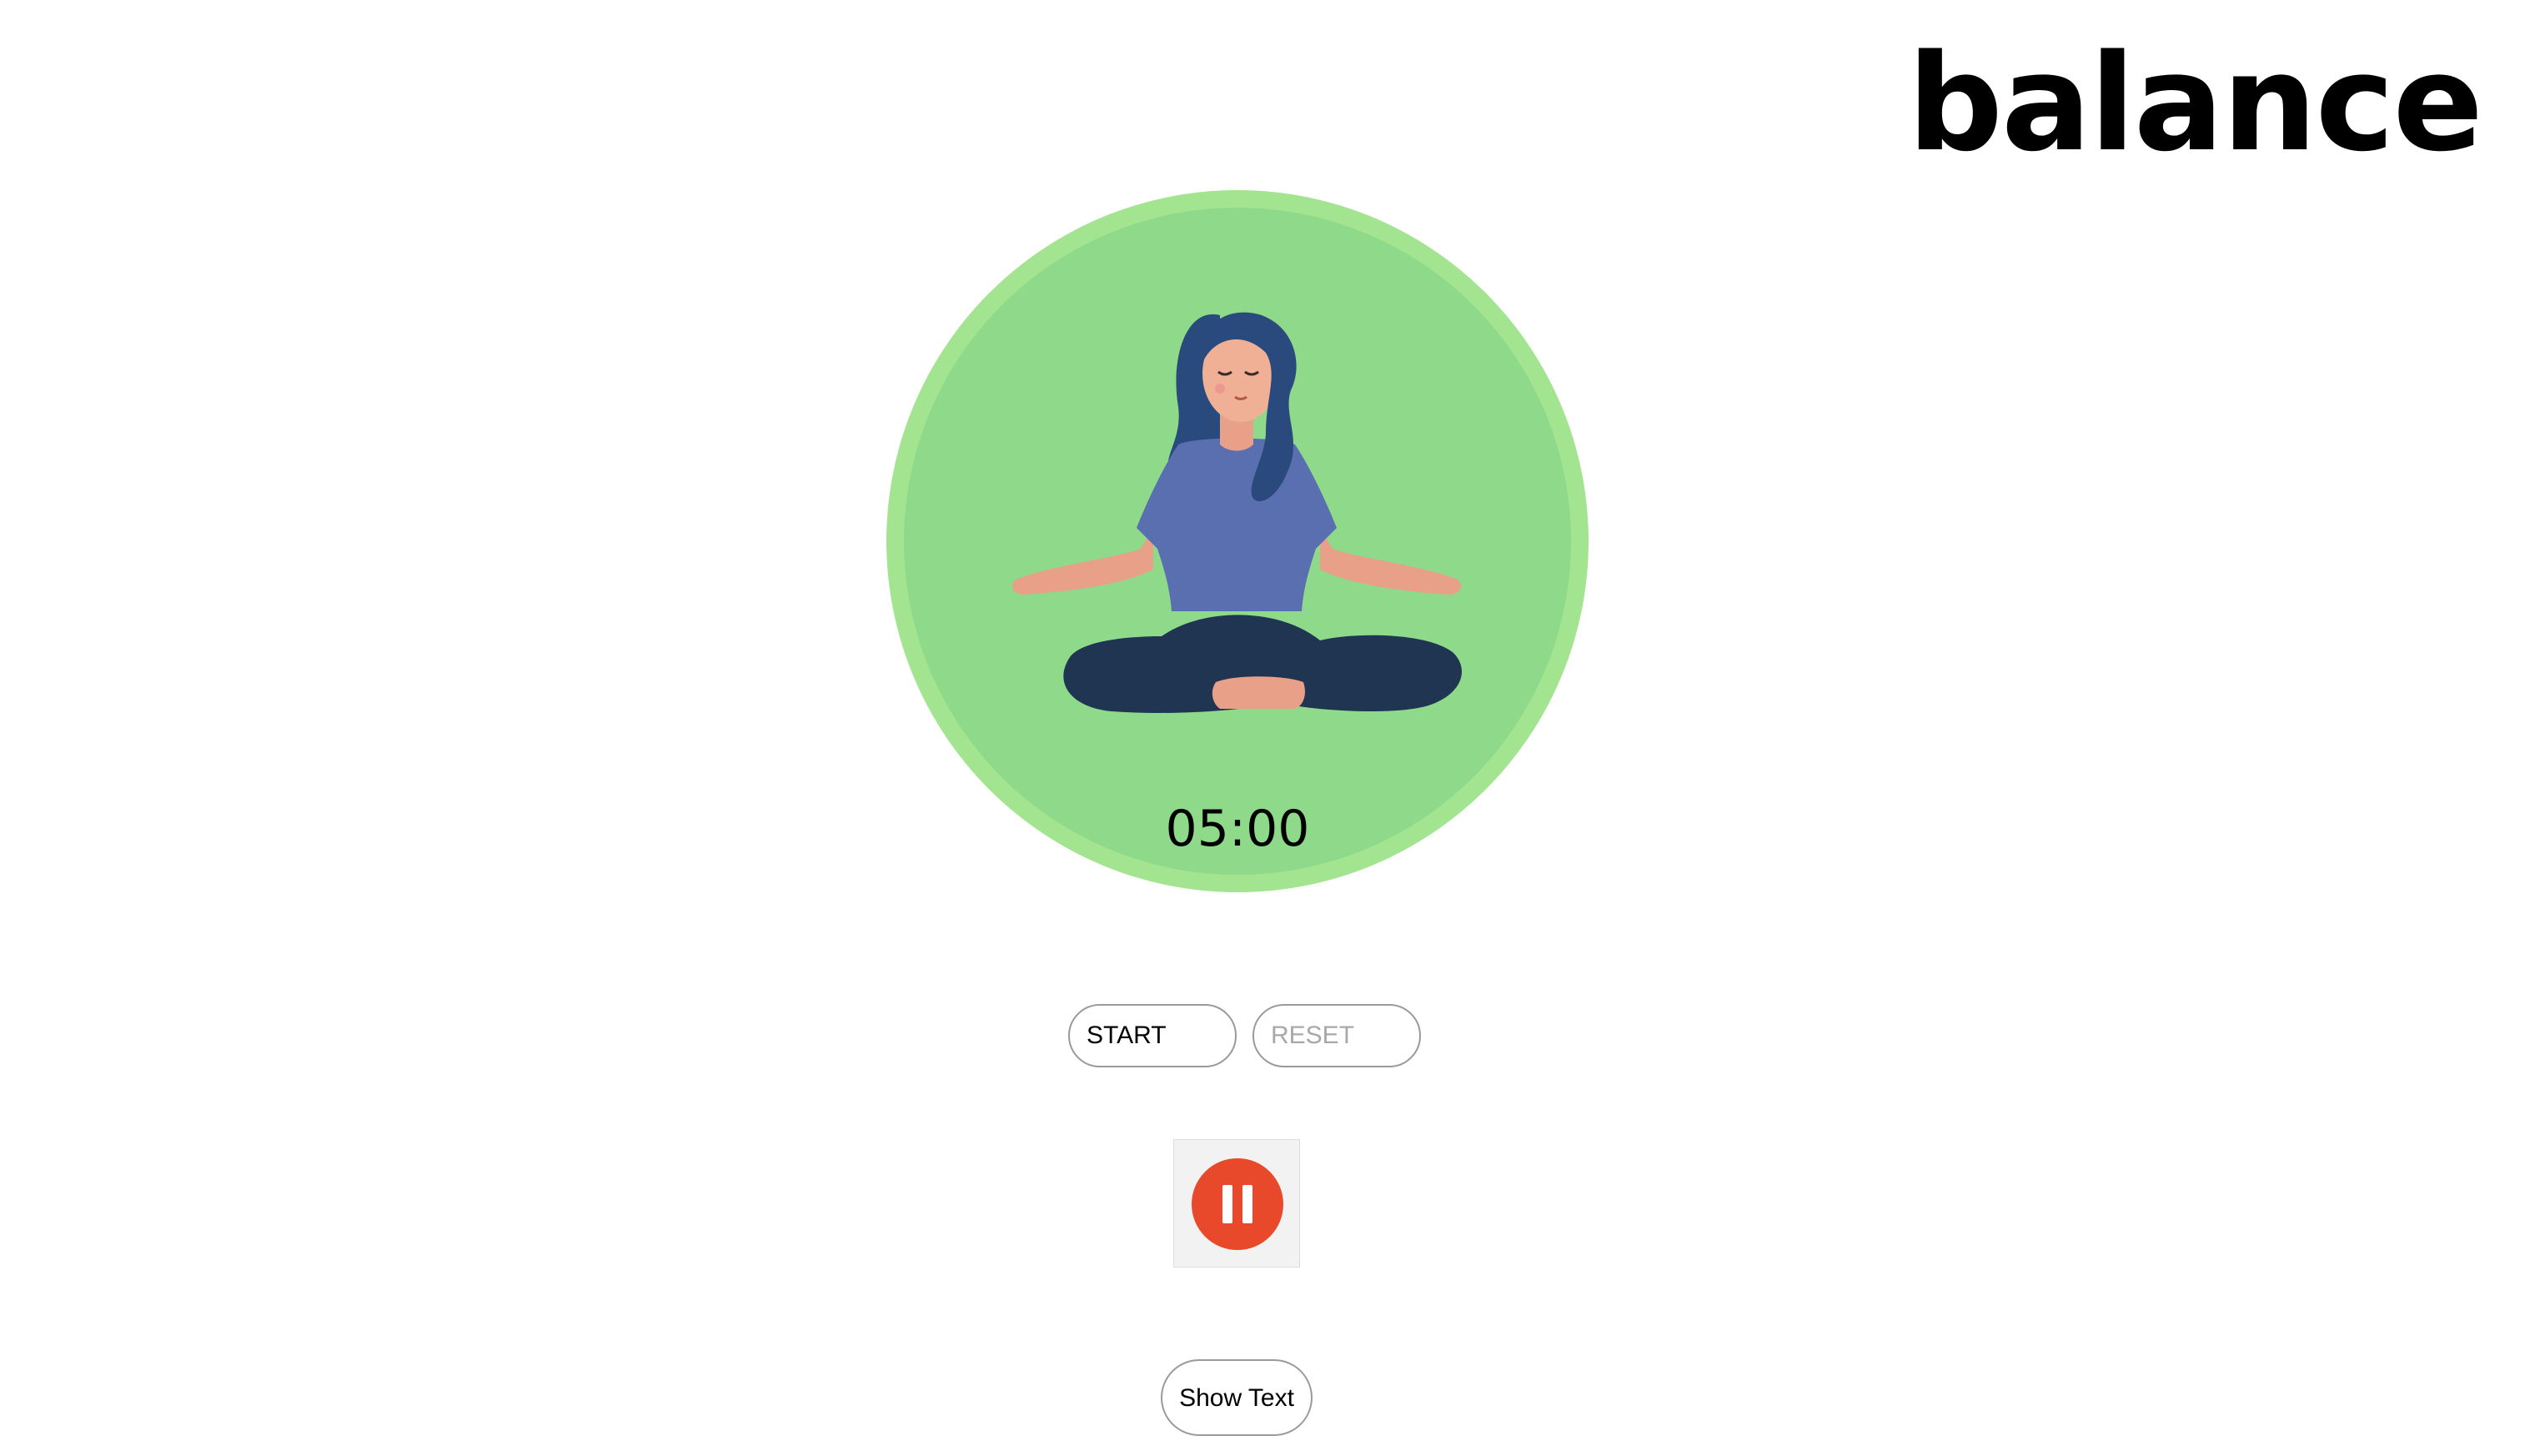 The image size is (2540, 1456). I want to click on countdown-timer: 05:00, so click(1237, 829).